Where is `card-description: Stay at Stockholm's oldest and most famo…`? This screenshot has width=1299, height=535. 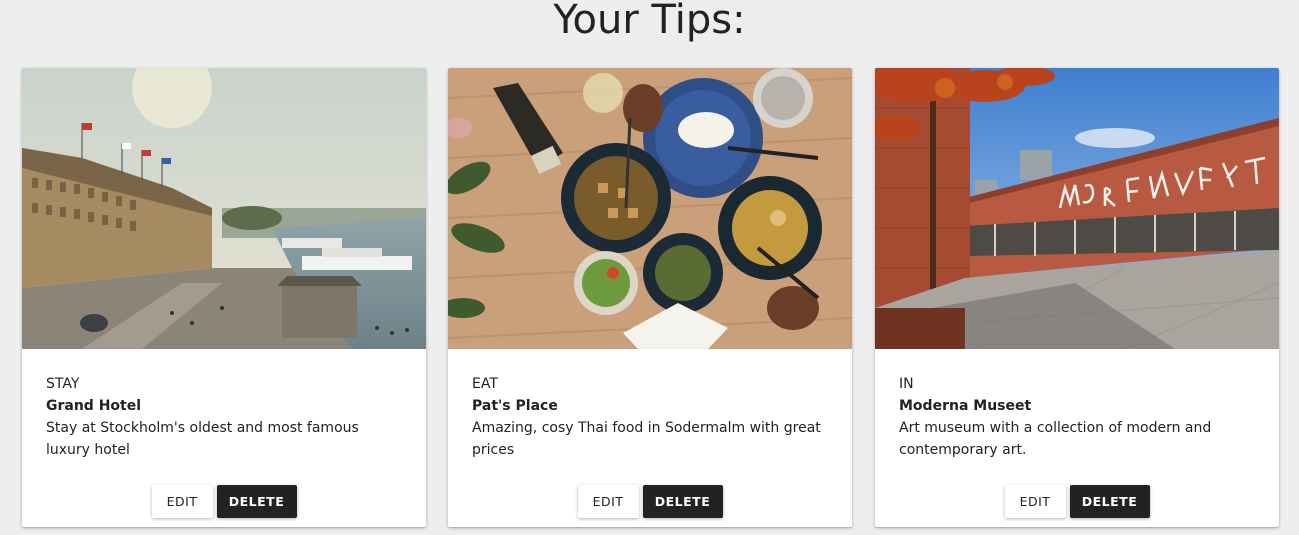
card-description: Stay at Stockholm's oldest and most famo… is located at coordinates (202, 439).